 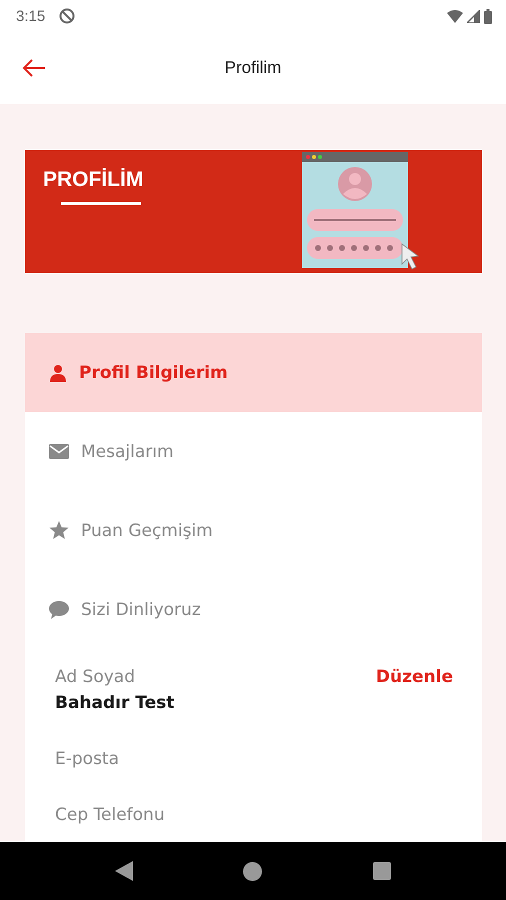 What do you see at coordinates (67, 16) in the screenshot?
I see `no-sync-icon` at bounding box center [67, 16].